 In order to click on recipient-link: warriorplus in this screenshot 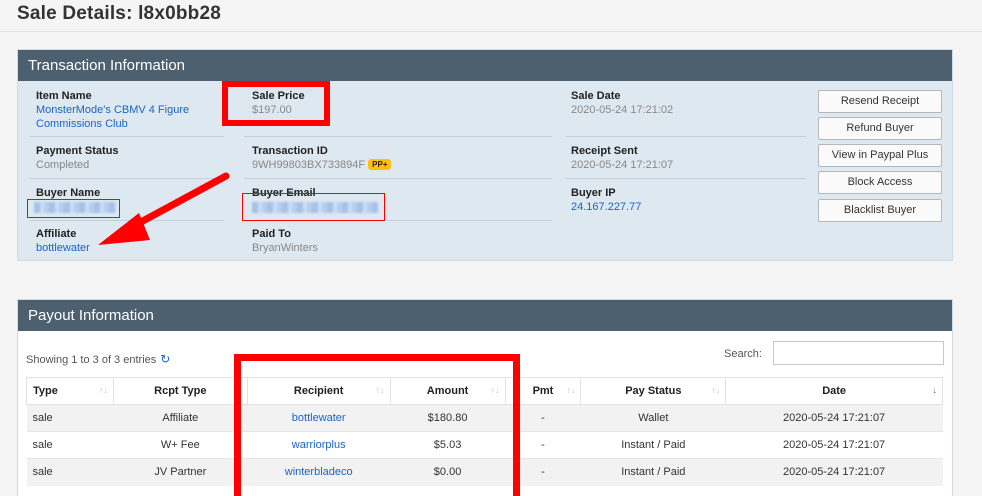, I will do `click(319, 445)`.